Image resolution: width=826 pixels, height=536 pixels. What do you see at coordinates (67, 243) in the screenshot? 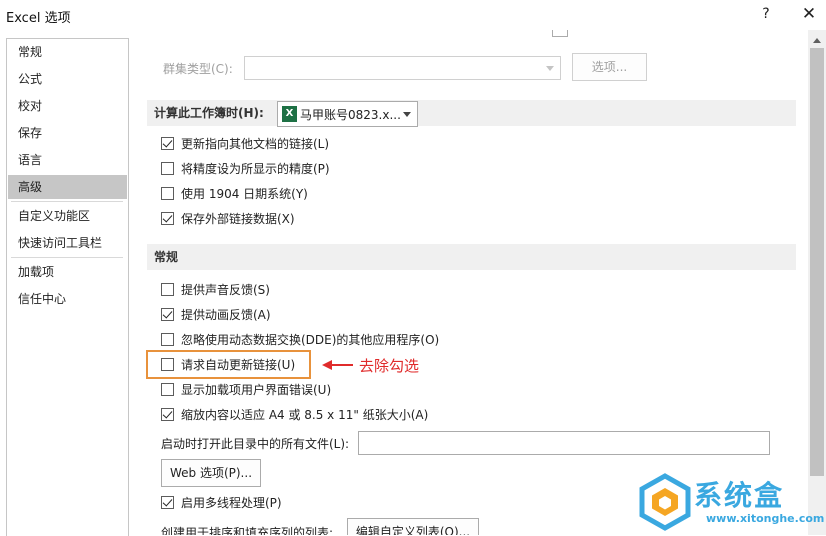
I see `sidebar-item-quick-access-toolbar: 快速访问工具栏` at bounding box center [67, 243].